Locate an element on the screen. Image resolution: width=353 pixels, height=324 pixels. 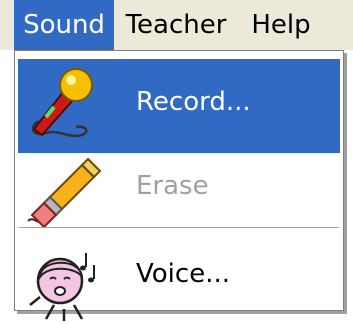
pencil-eraser-icon is located at coordinates (64, 193).